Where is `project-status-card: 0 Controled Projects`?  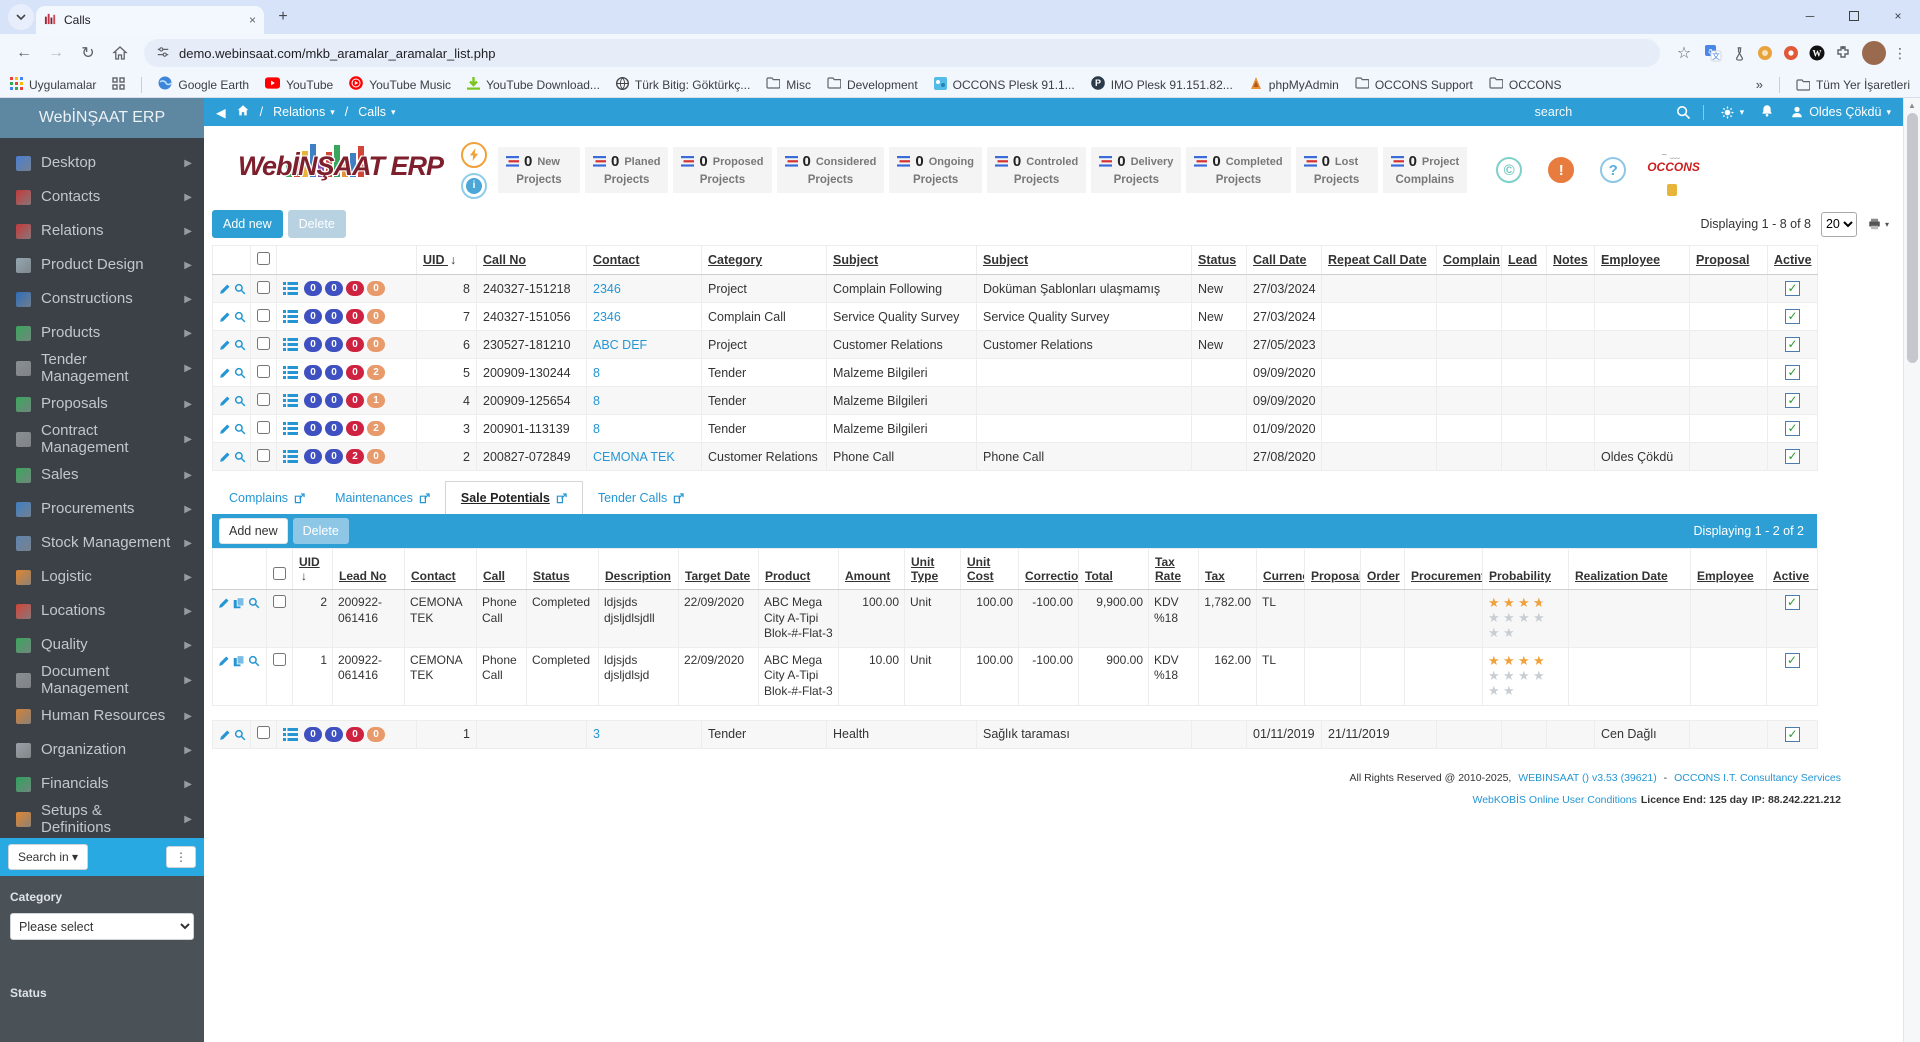
project-status-card: 0 Controled Projects is located at coordinates (1036, 170).